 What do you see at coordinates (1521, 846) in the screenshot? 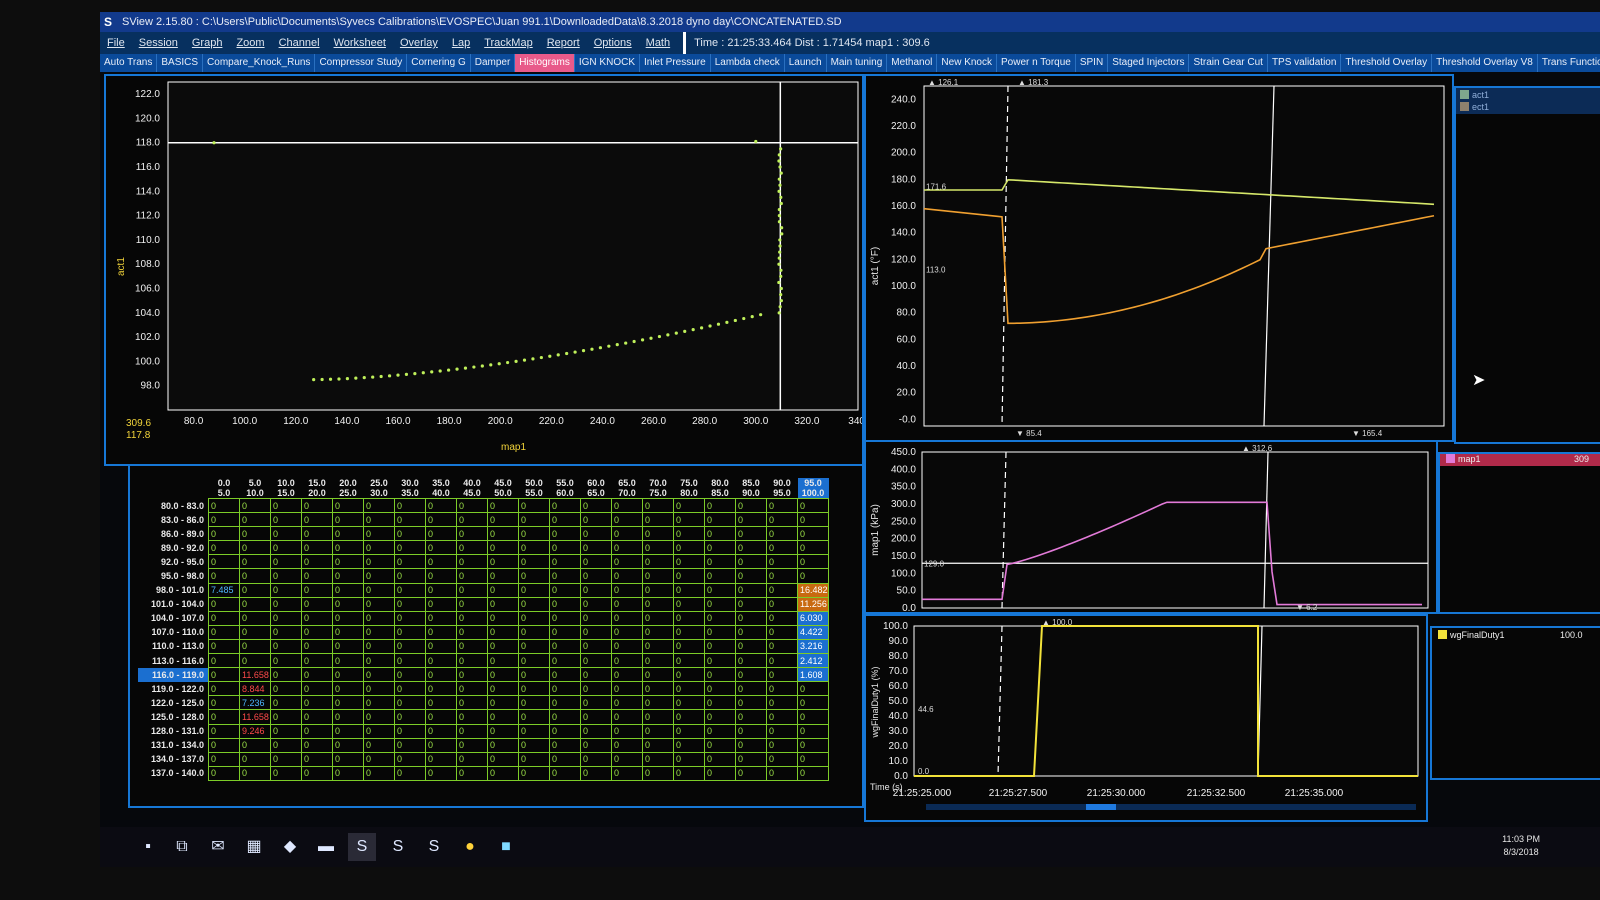
I see `system-clock: 11:03 PM 8/3/2018` at bounding box center [1521, 846].